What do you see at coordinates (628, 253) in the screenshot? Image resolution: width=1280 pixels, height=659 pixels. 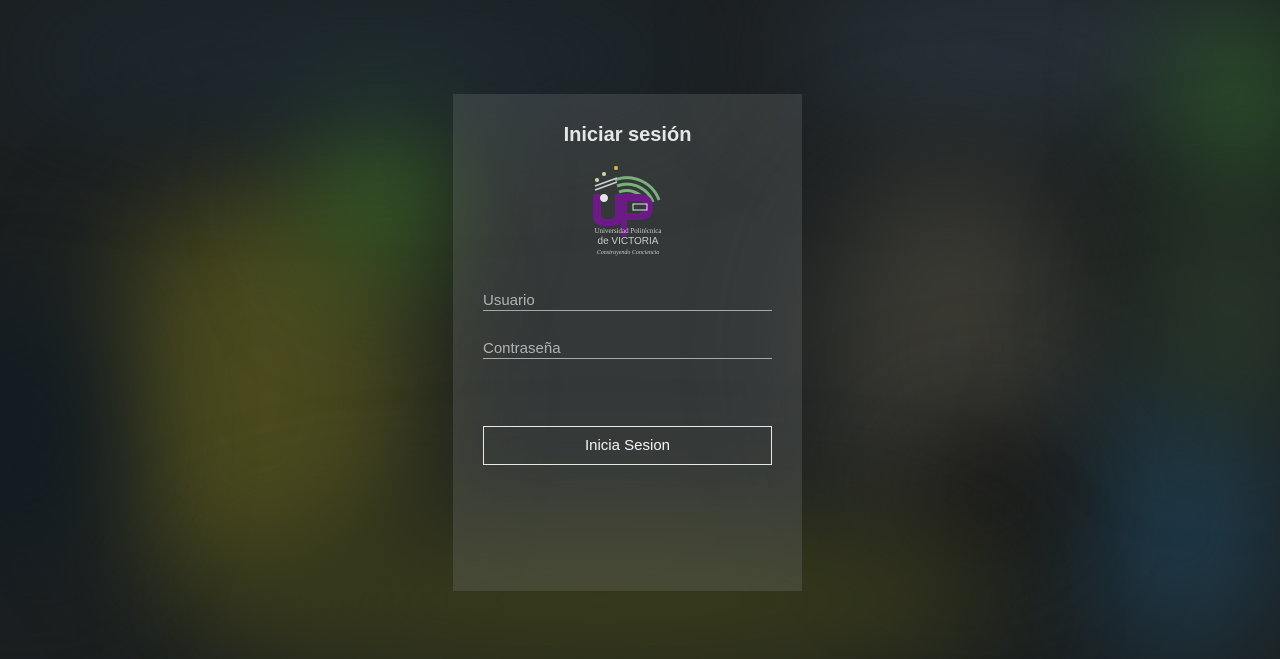 I see `logo-tagline: Construyendo Conciencia` at bounding box center [628, 253].